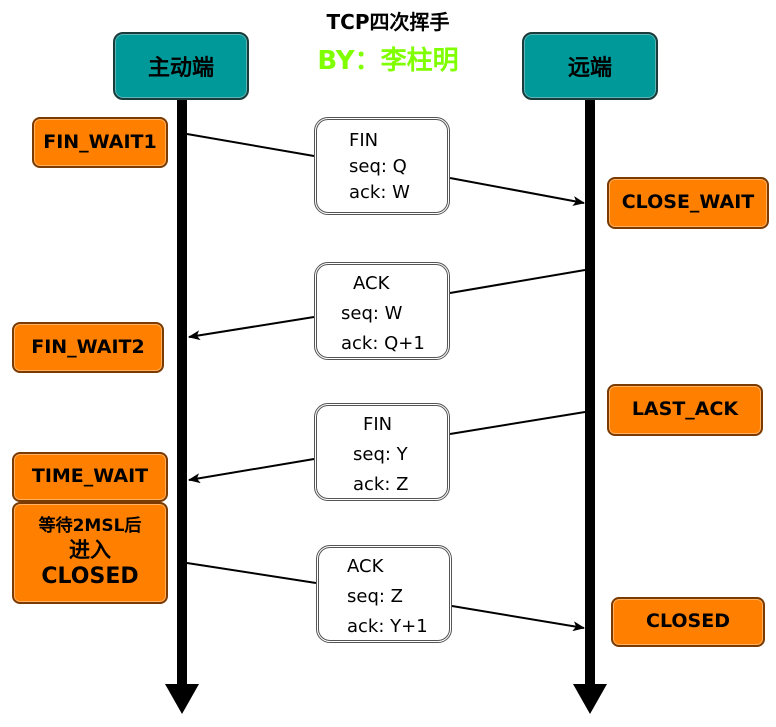  I want to click on message-seq: seq: Y, so click(380, 454).